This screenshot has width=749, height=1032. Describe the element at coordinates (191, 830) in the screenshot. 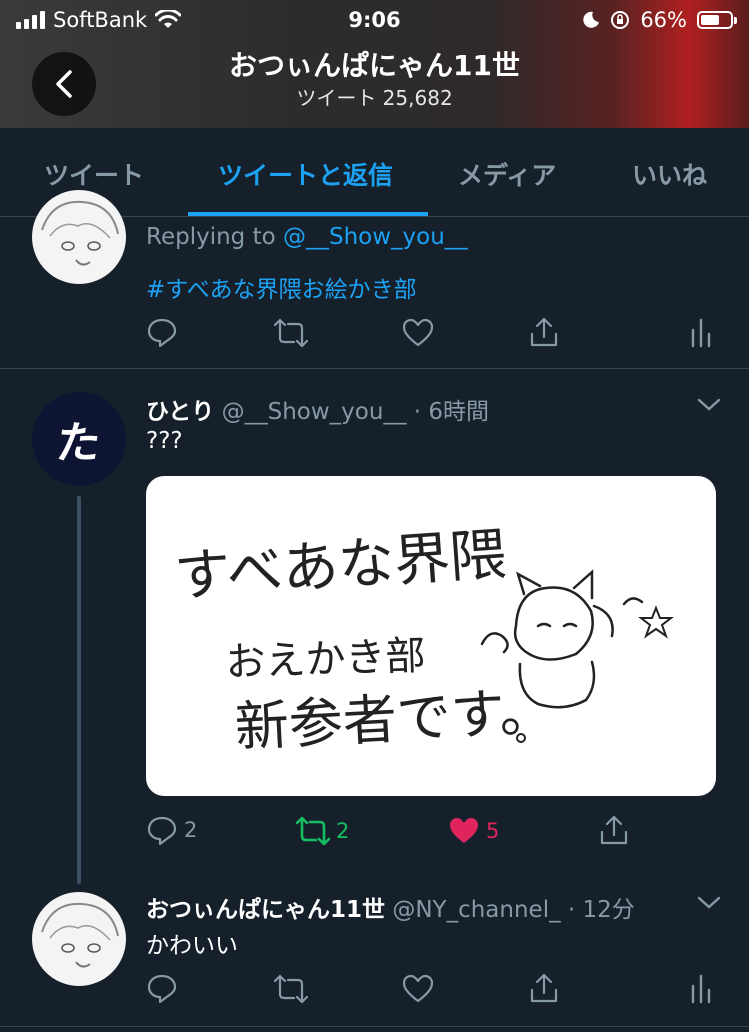

I see `reply-count: 2` at that location.